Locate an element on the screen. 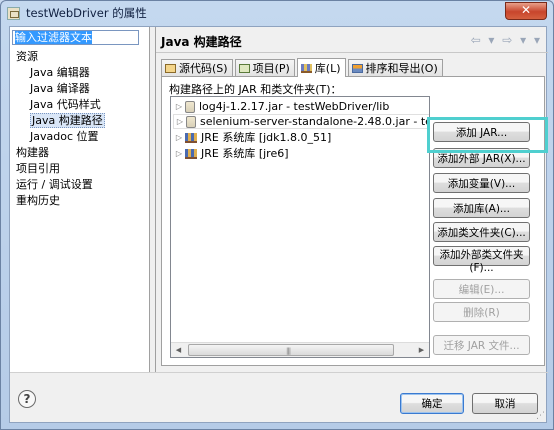 Image resolution: width=554 pixels, height=430 pixels. tab-1: 项目(P) is located at coordinates (264, 67).